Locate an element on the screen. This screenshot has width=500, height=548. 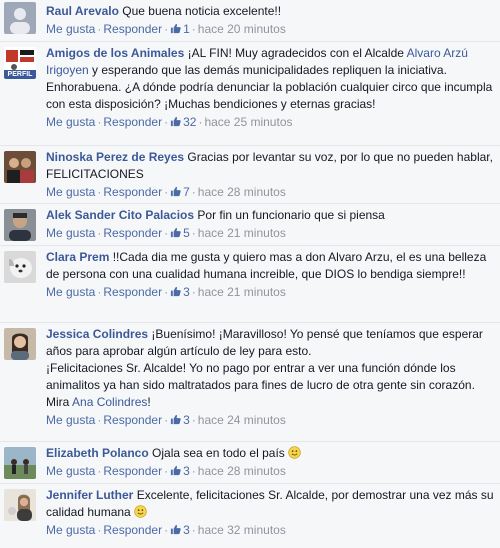
comment-author: Elizabeth Polanco is located at coordinates (97, 453).